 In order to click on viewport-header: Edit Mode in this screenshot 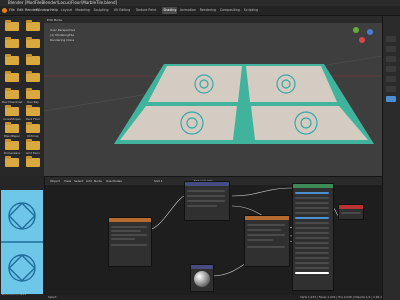, I will do `click(213, 19)`.